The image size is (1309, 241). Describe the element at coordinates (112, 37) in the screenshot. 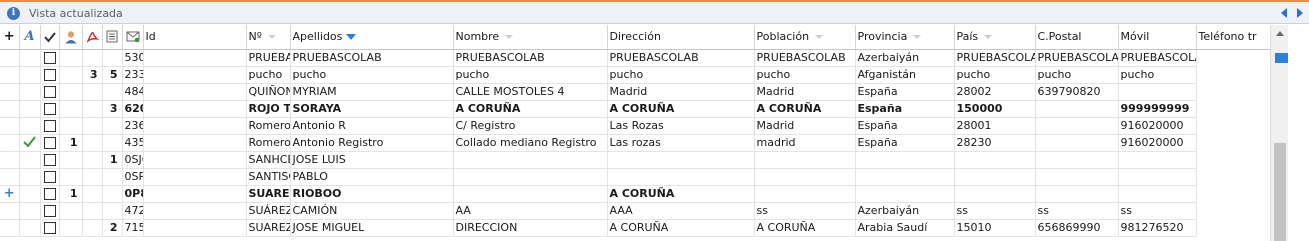

I see `col-document` at that location.